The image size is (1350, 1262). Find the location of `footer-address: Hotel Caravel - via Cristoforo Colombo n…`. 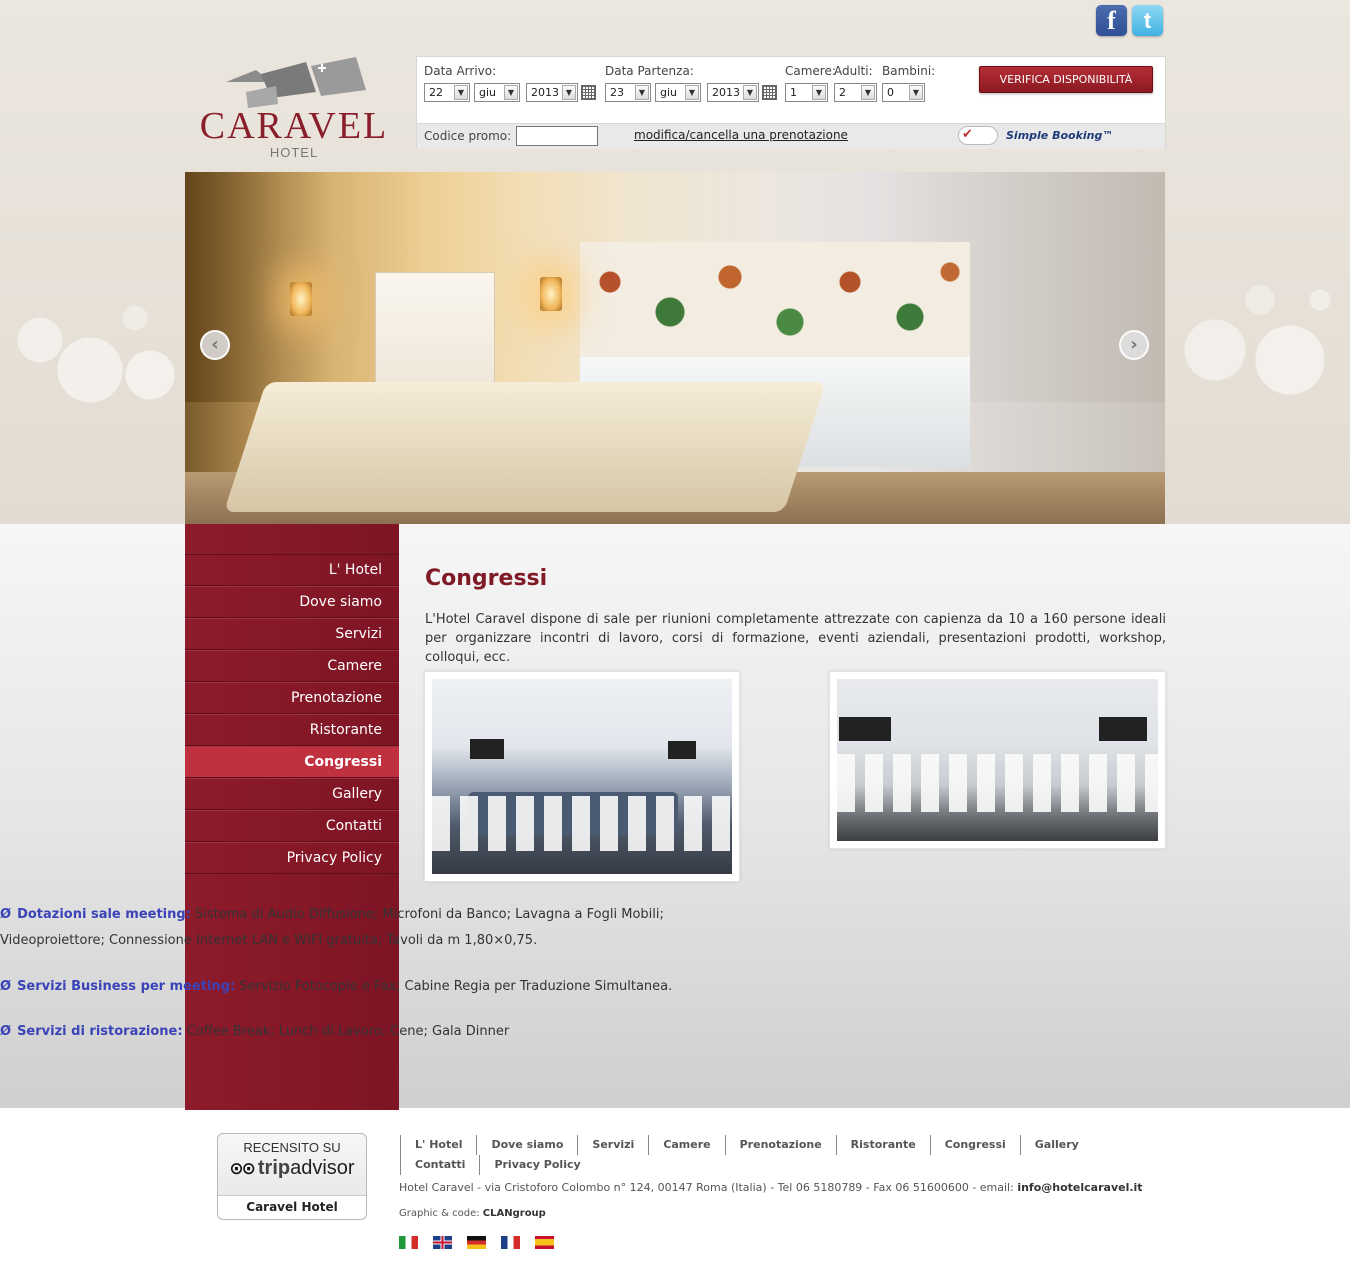

footer-address: Hotel Caravel - via Cristoforo Colombo n… is located at coordinates (771, 1187).